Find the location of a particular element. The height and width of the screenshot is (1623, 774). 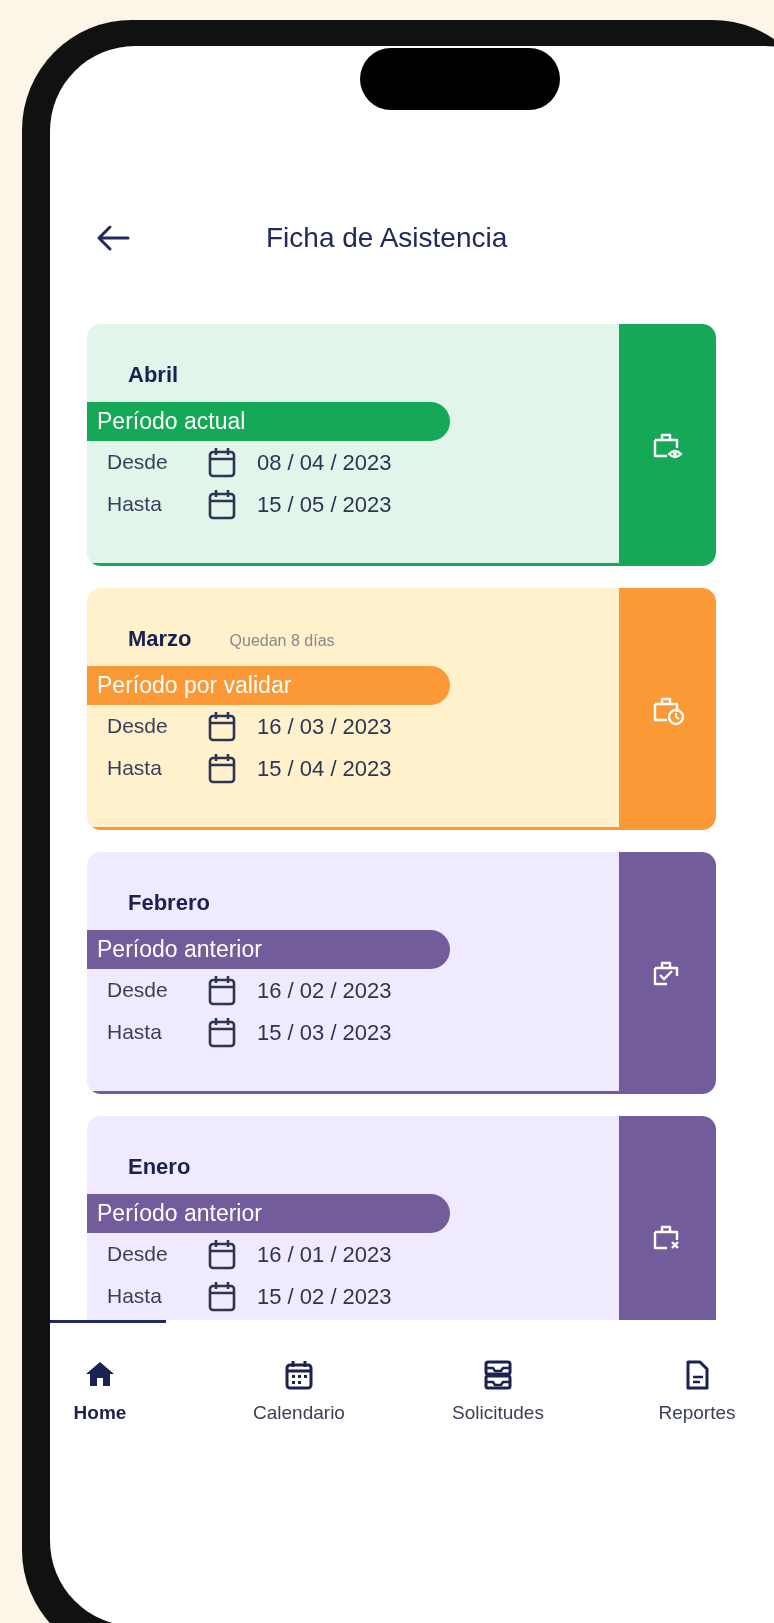

period-card: Enero Período anterior Desde 16 / 01 / 2023 Hasta 15 / 02 / 2023 is located at coordinates (353, 1218).